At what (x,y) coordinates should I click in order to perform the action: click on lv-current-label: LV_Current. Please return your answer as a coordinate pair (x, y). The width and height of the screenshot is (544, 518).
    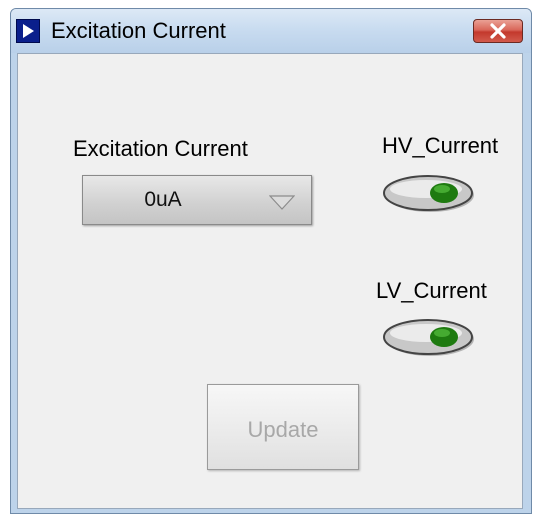
    Looking at the image, I should click on (431, 290).